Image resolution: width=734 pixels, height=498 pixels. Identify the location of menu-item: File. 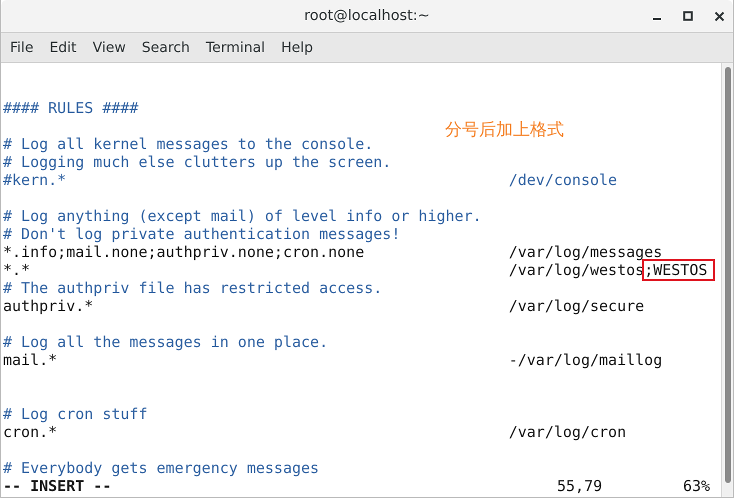
(22, 48).